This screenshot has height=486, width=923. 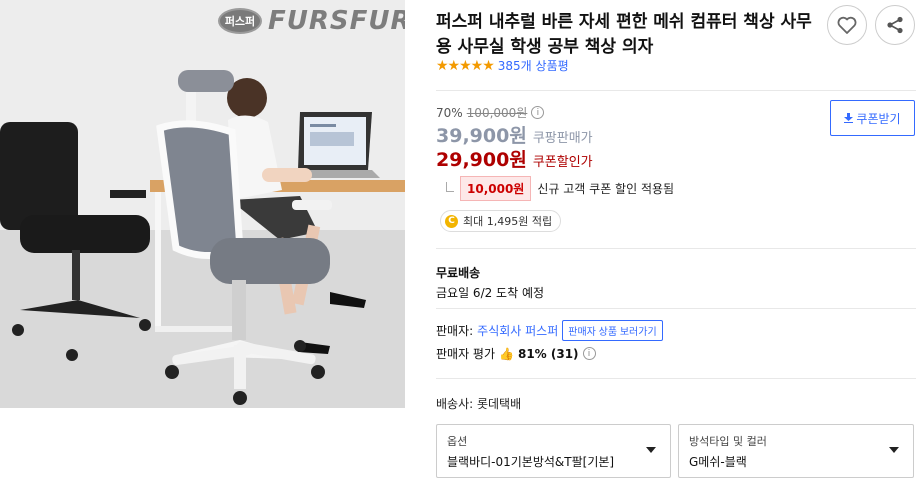 What do you see at coordinates (606, 189) in the screenshot?
I see `coupon-applied-text: 신규 고객 쿠폰 할인 적용됨` at bounding box center [606, 189].